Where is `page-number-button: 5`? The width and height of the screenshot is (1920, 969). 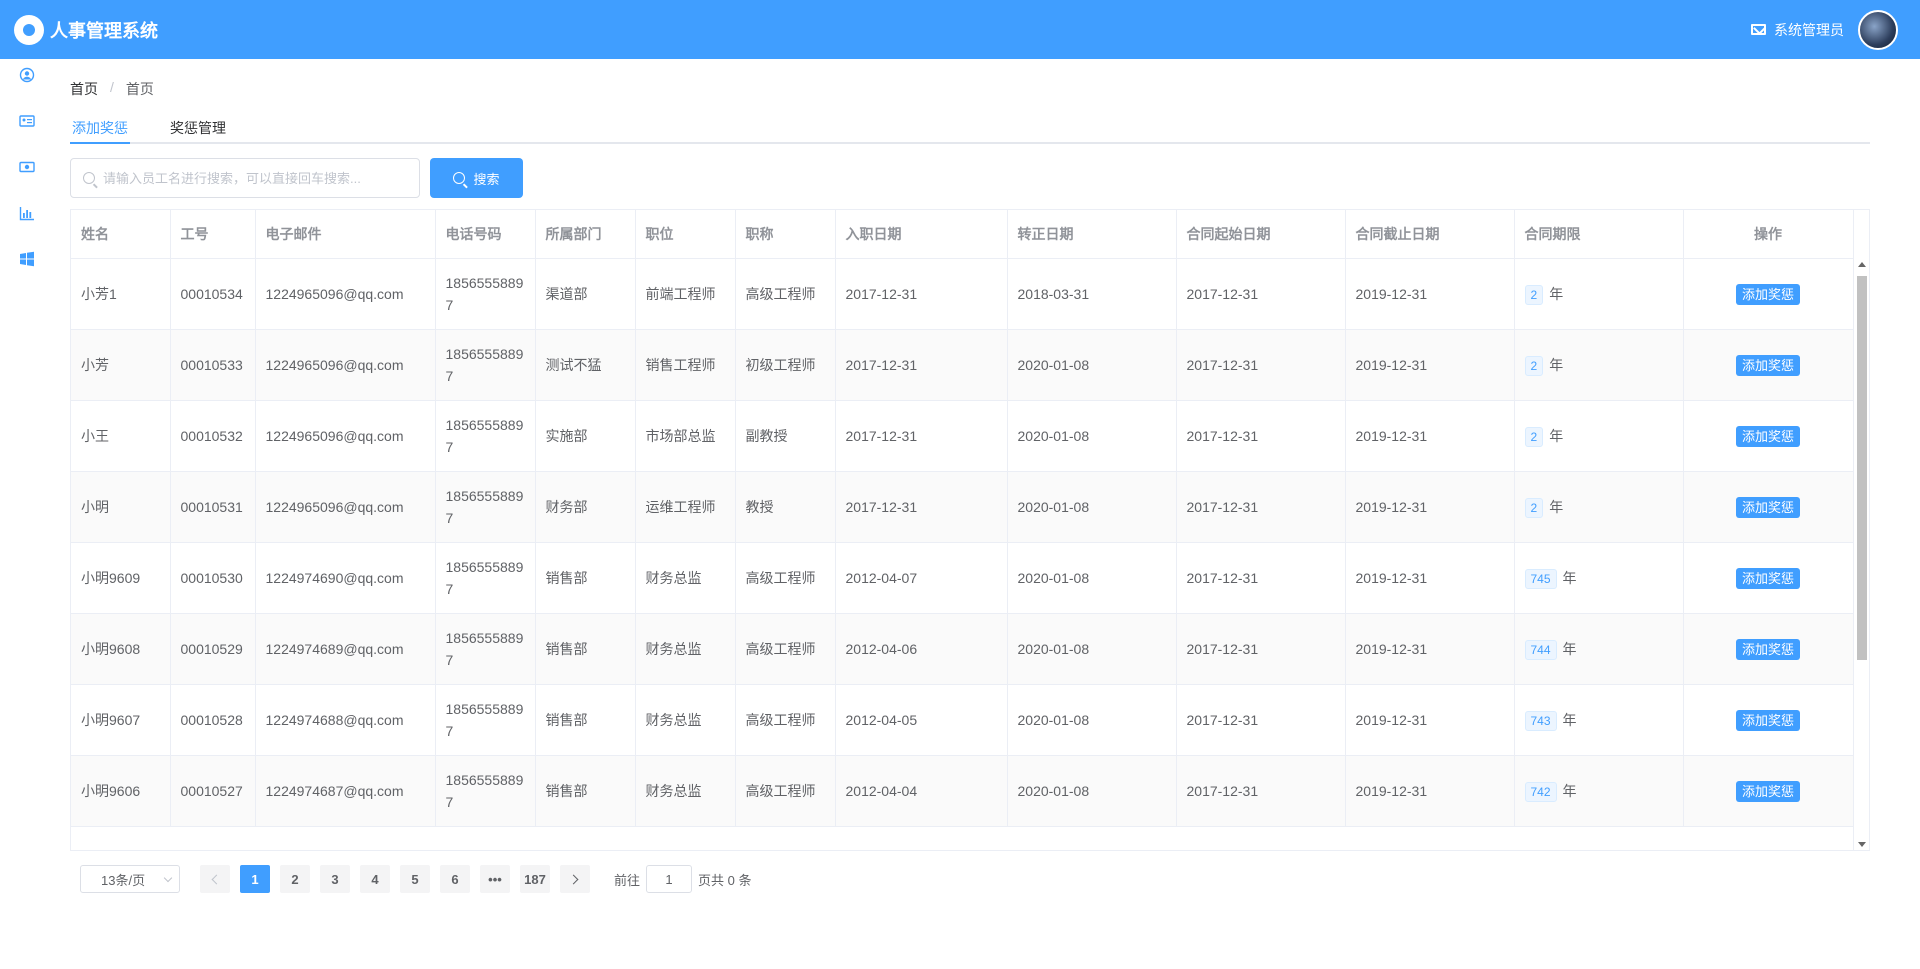
page-number-button: 5 is located at coordinates (415, 879).